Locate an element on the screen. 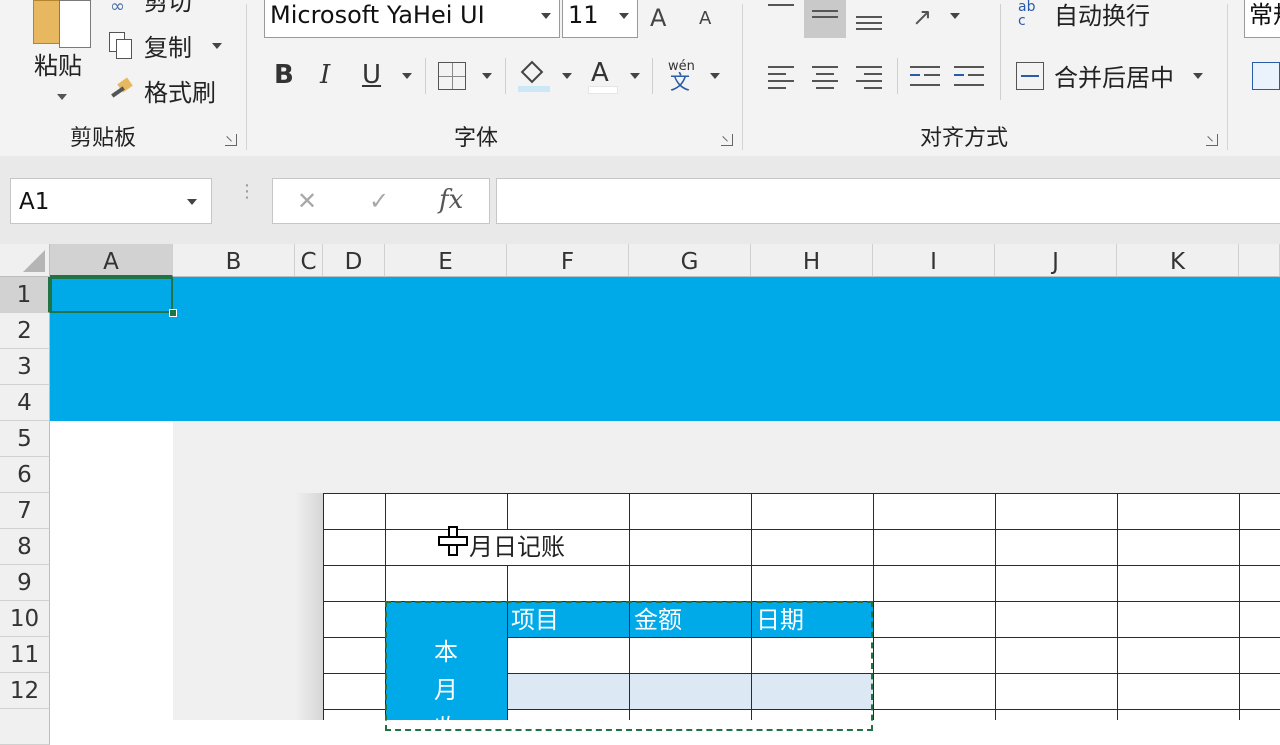  borders-dropdown-icon is located at coordinates (487, 76).